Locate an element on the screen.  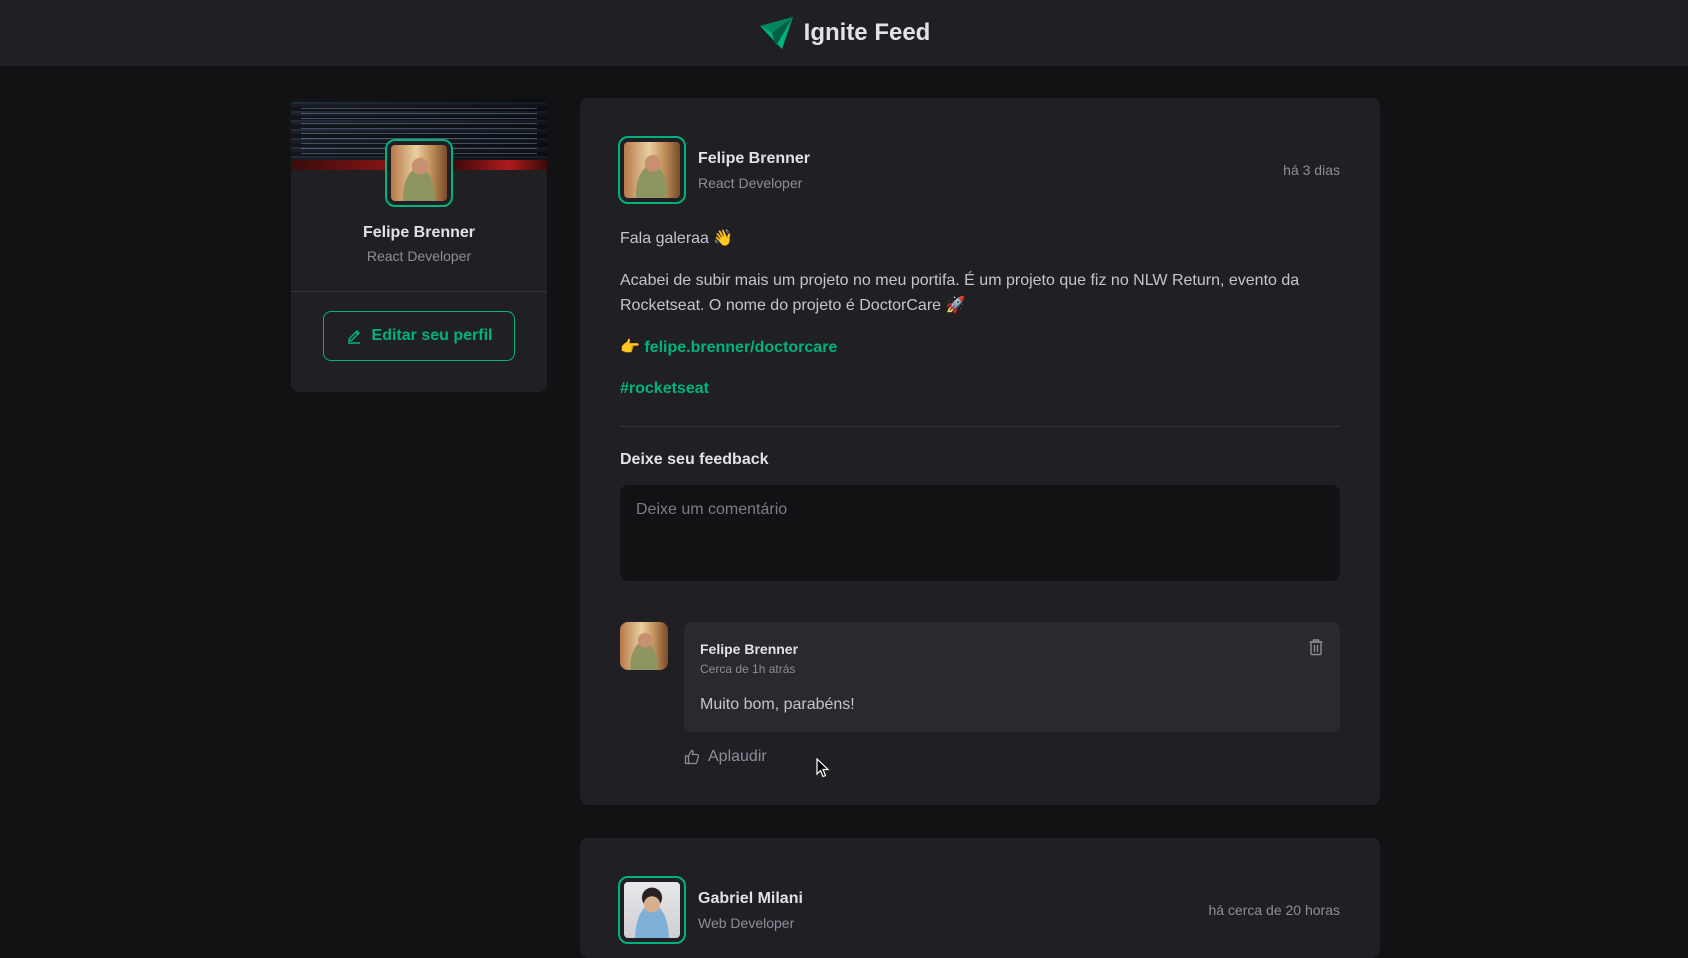
comment-input is located at coordinates (980, 532).